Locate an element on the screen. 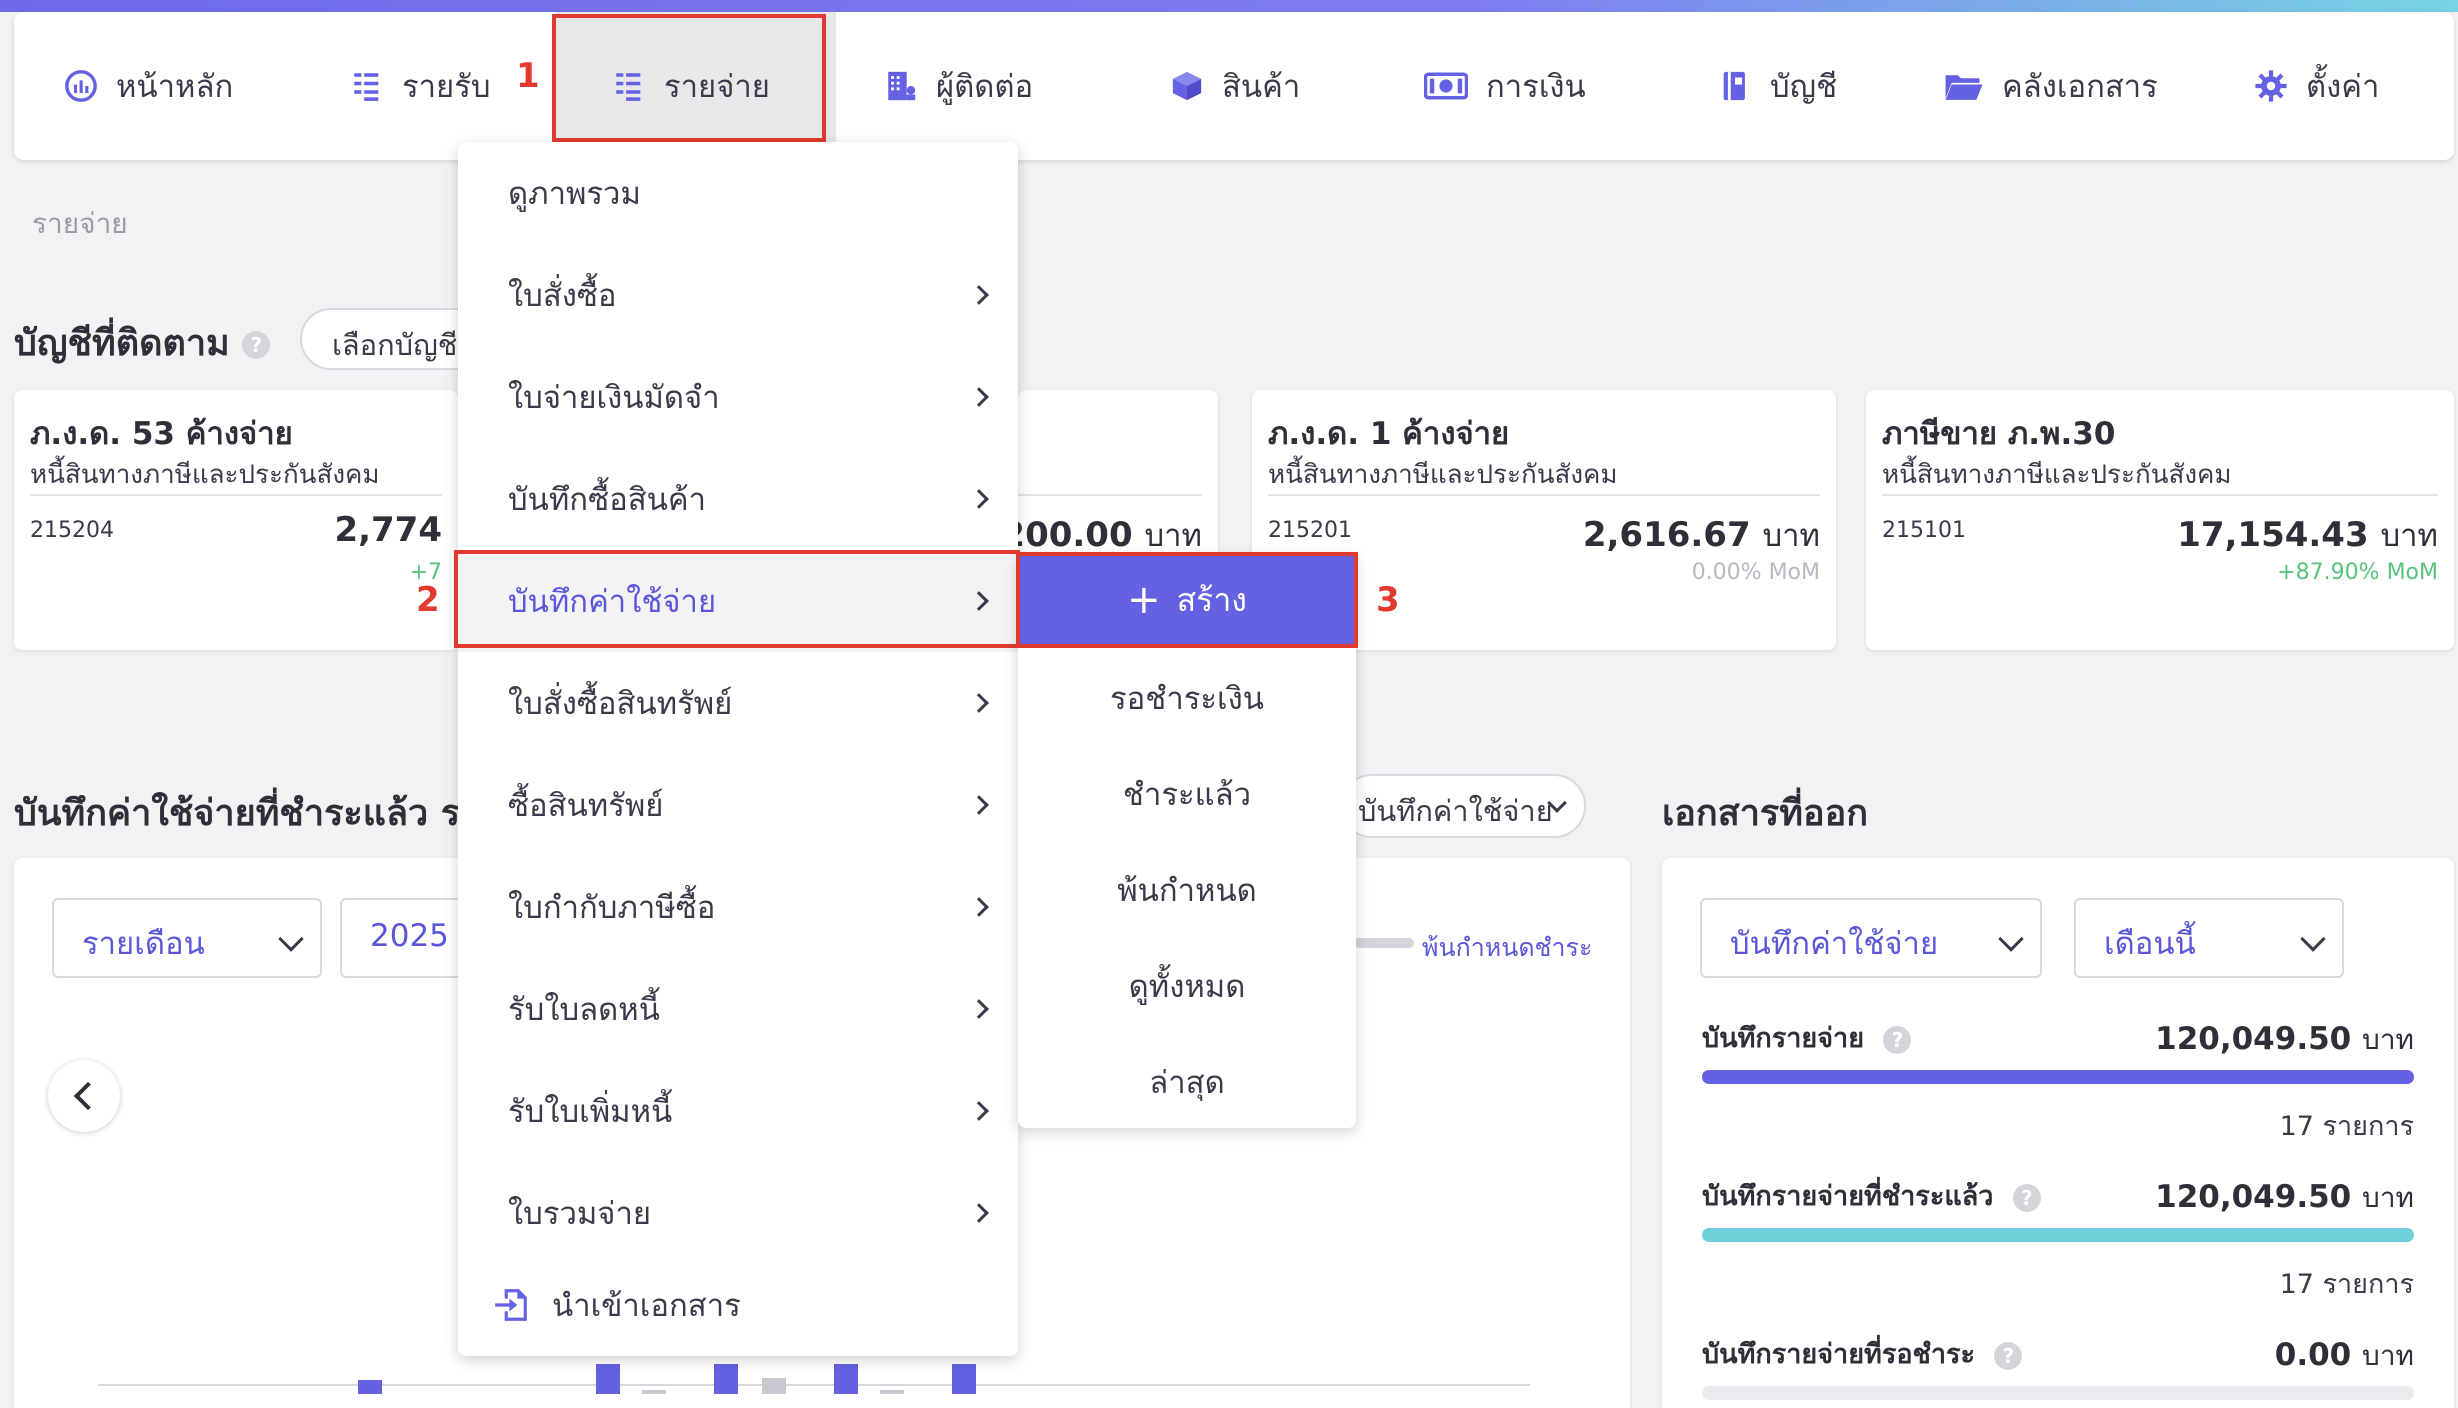 Image resolution: width=2458 pixels, height=1408 pixels. stat-label: บันทึกรายจ่าย ? is located at coordinates (1807, 1037).